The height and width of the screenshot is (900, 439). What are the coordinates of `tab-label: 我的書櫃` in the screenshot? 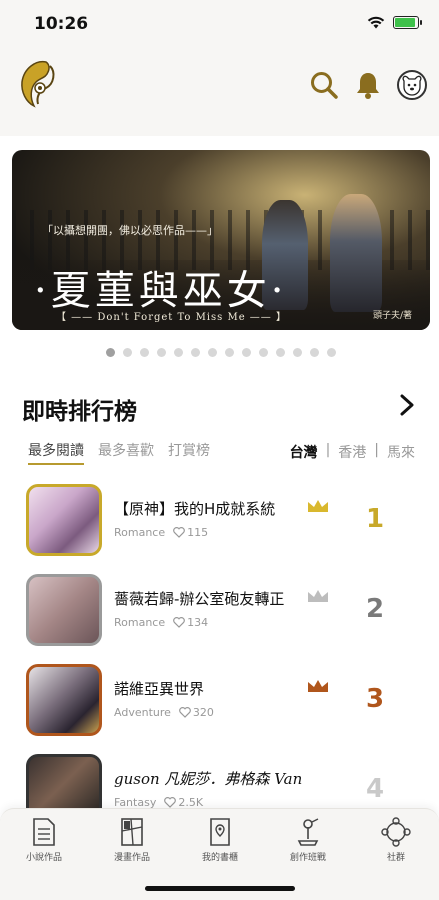 It's located at (219, 858).